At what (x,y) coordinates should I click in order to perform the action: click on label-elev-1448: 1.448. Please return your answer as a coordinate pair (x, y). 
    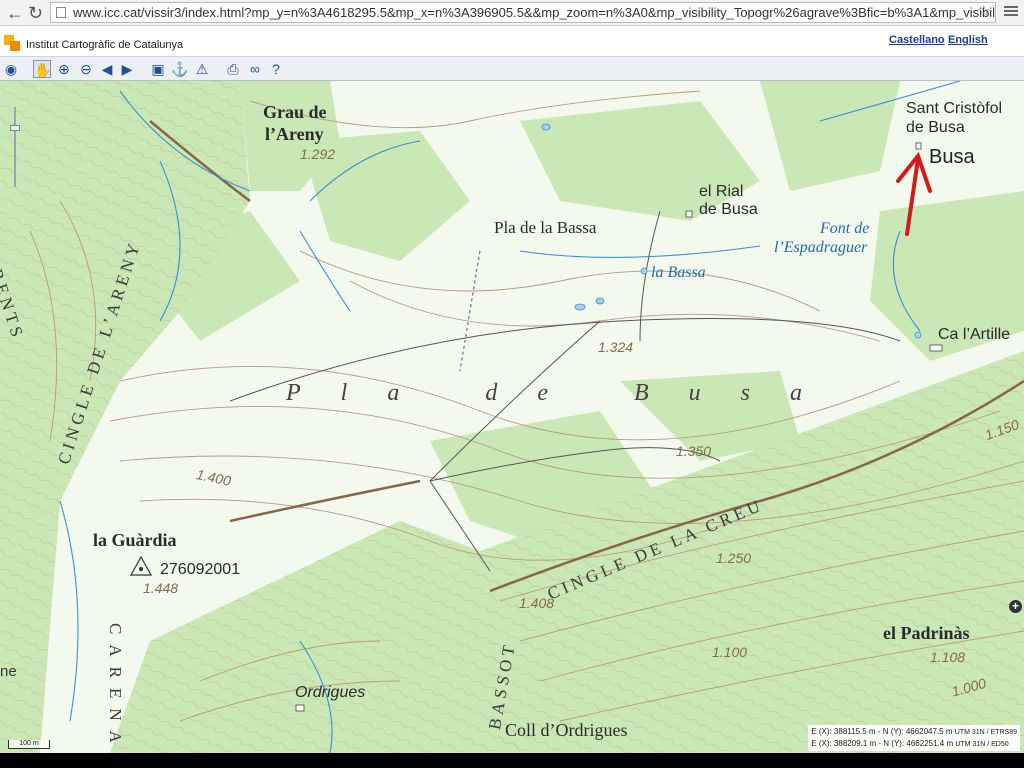
    Looking at the image, I should click on (161, 588).